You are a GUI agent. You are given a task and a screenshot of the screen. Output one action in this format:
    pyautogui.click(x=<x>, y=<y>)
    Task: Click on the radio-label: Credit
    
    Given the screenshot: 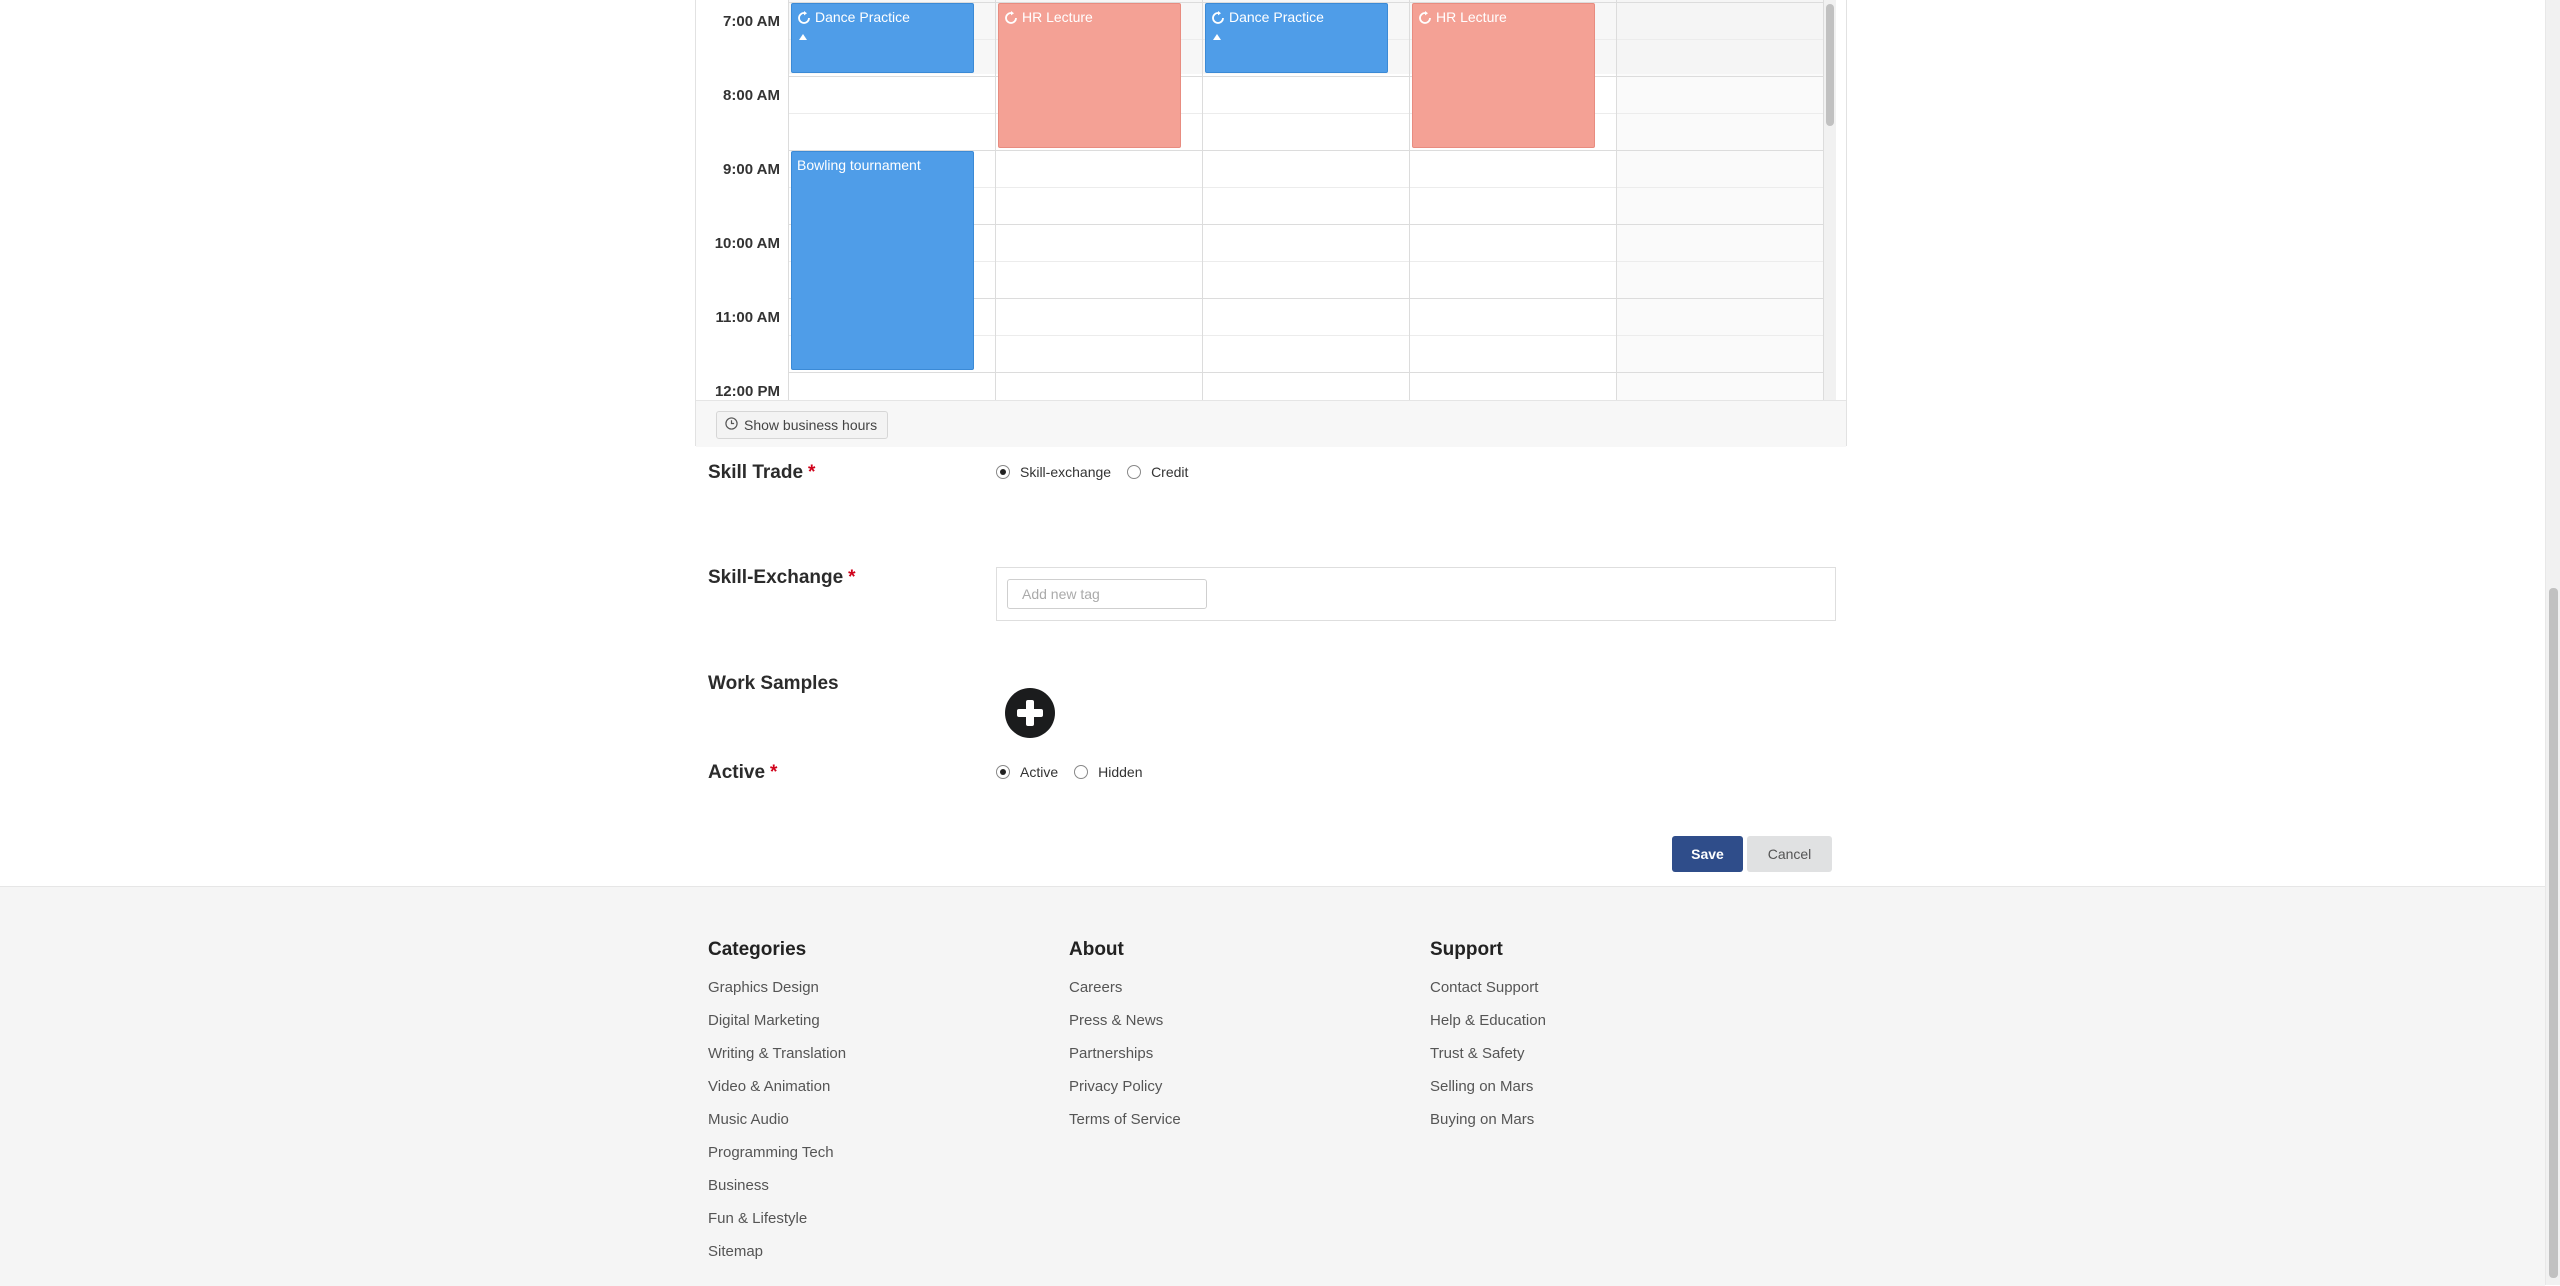 What is the action you would take?
    pyautogui.click(x=1170, y=472)
    